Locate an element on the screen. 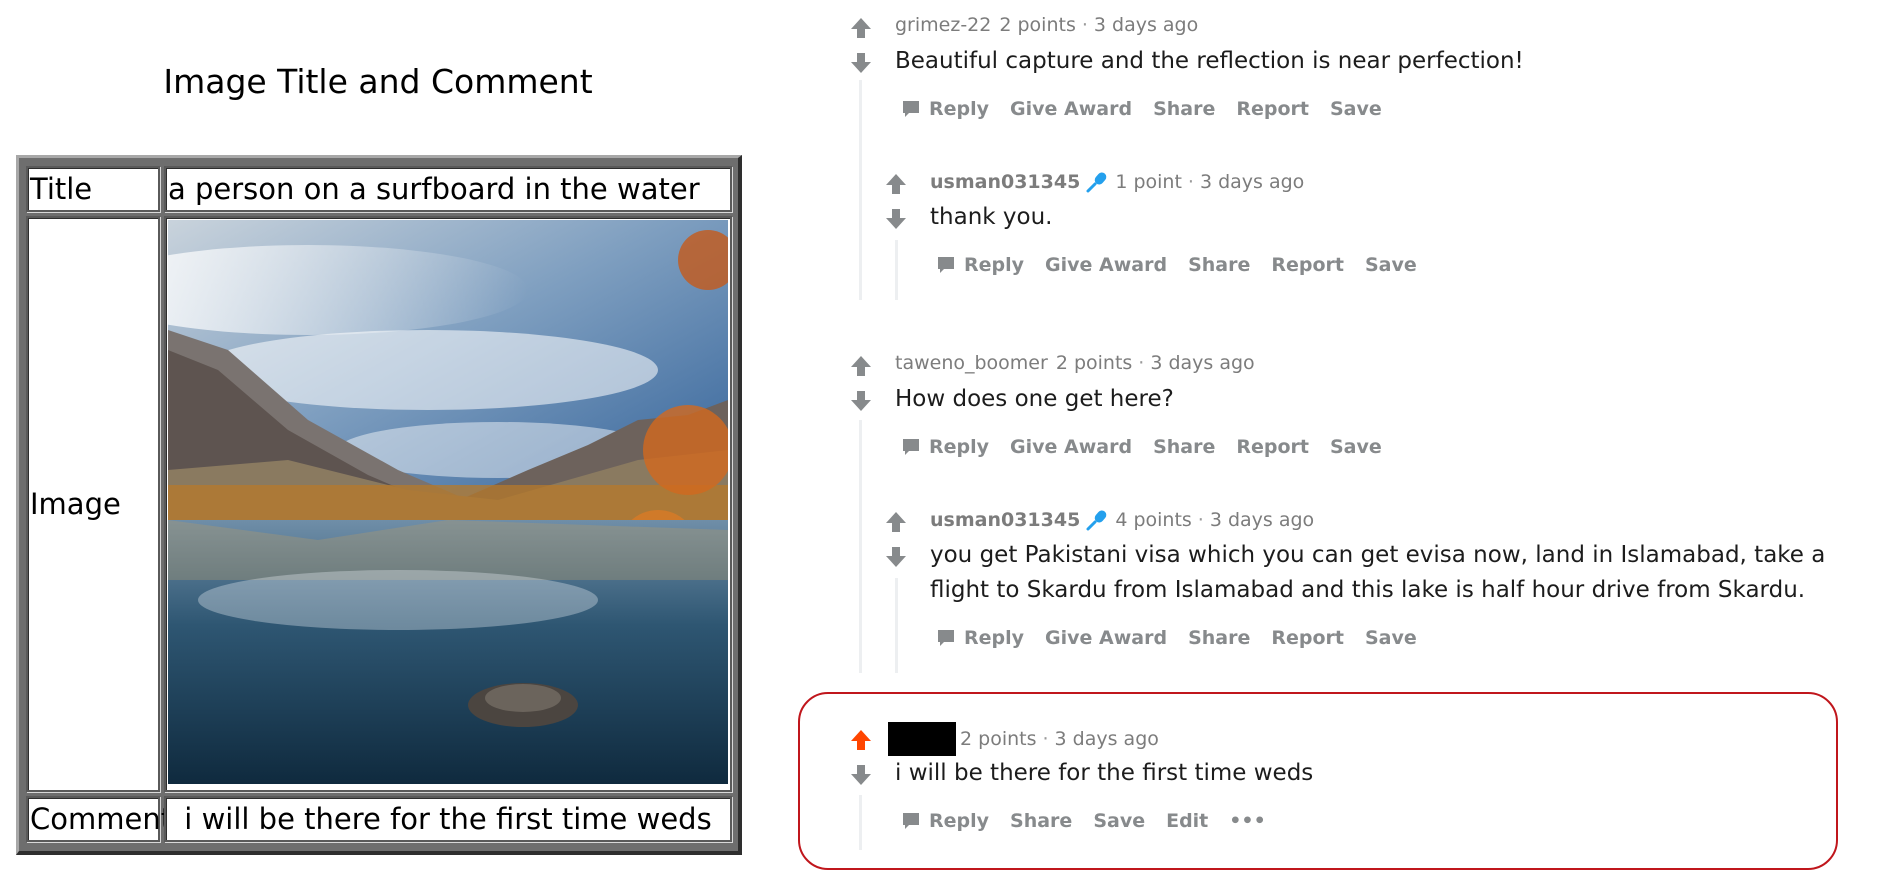  comment-points: 4 points is located at coordinates (1153, 520).